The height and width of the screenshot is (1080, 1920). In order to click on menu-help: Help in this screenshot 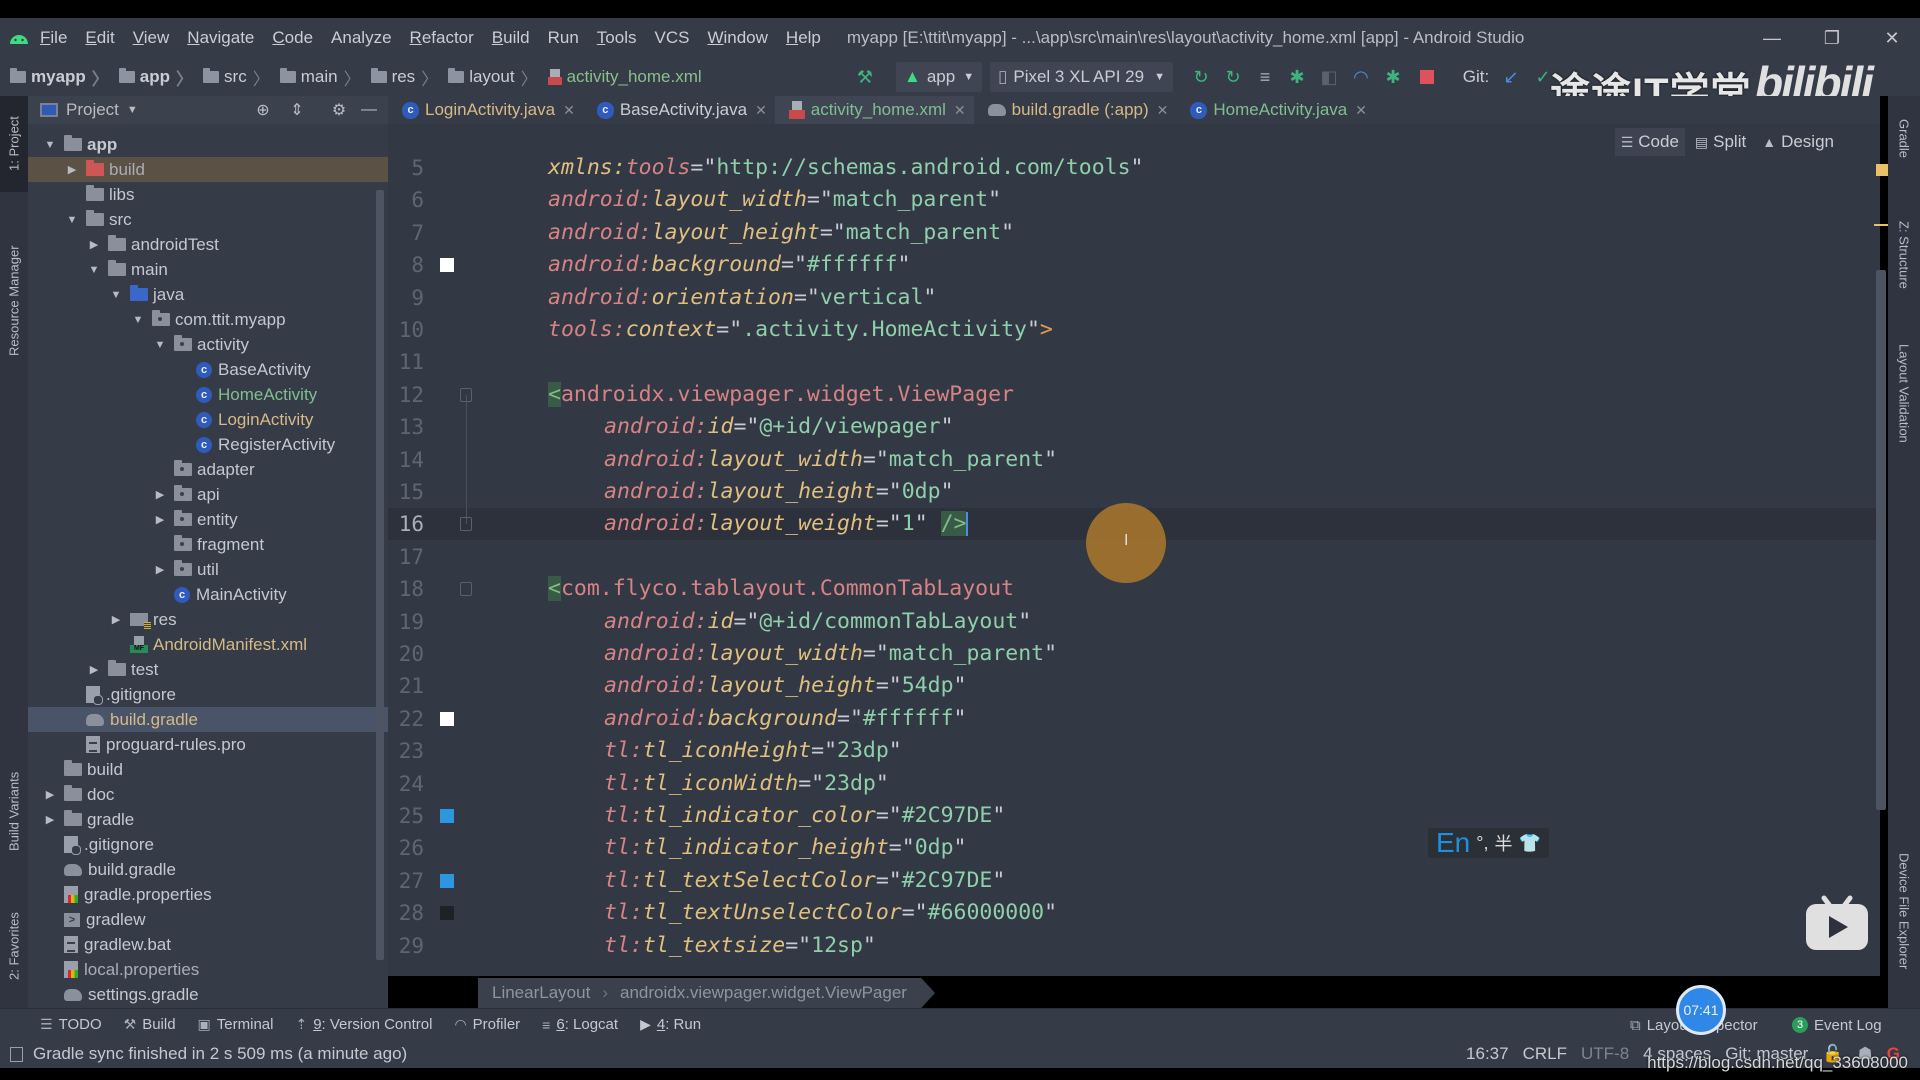, I will do `click(803, 38)`.